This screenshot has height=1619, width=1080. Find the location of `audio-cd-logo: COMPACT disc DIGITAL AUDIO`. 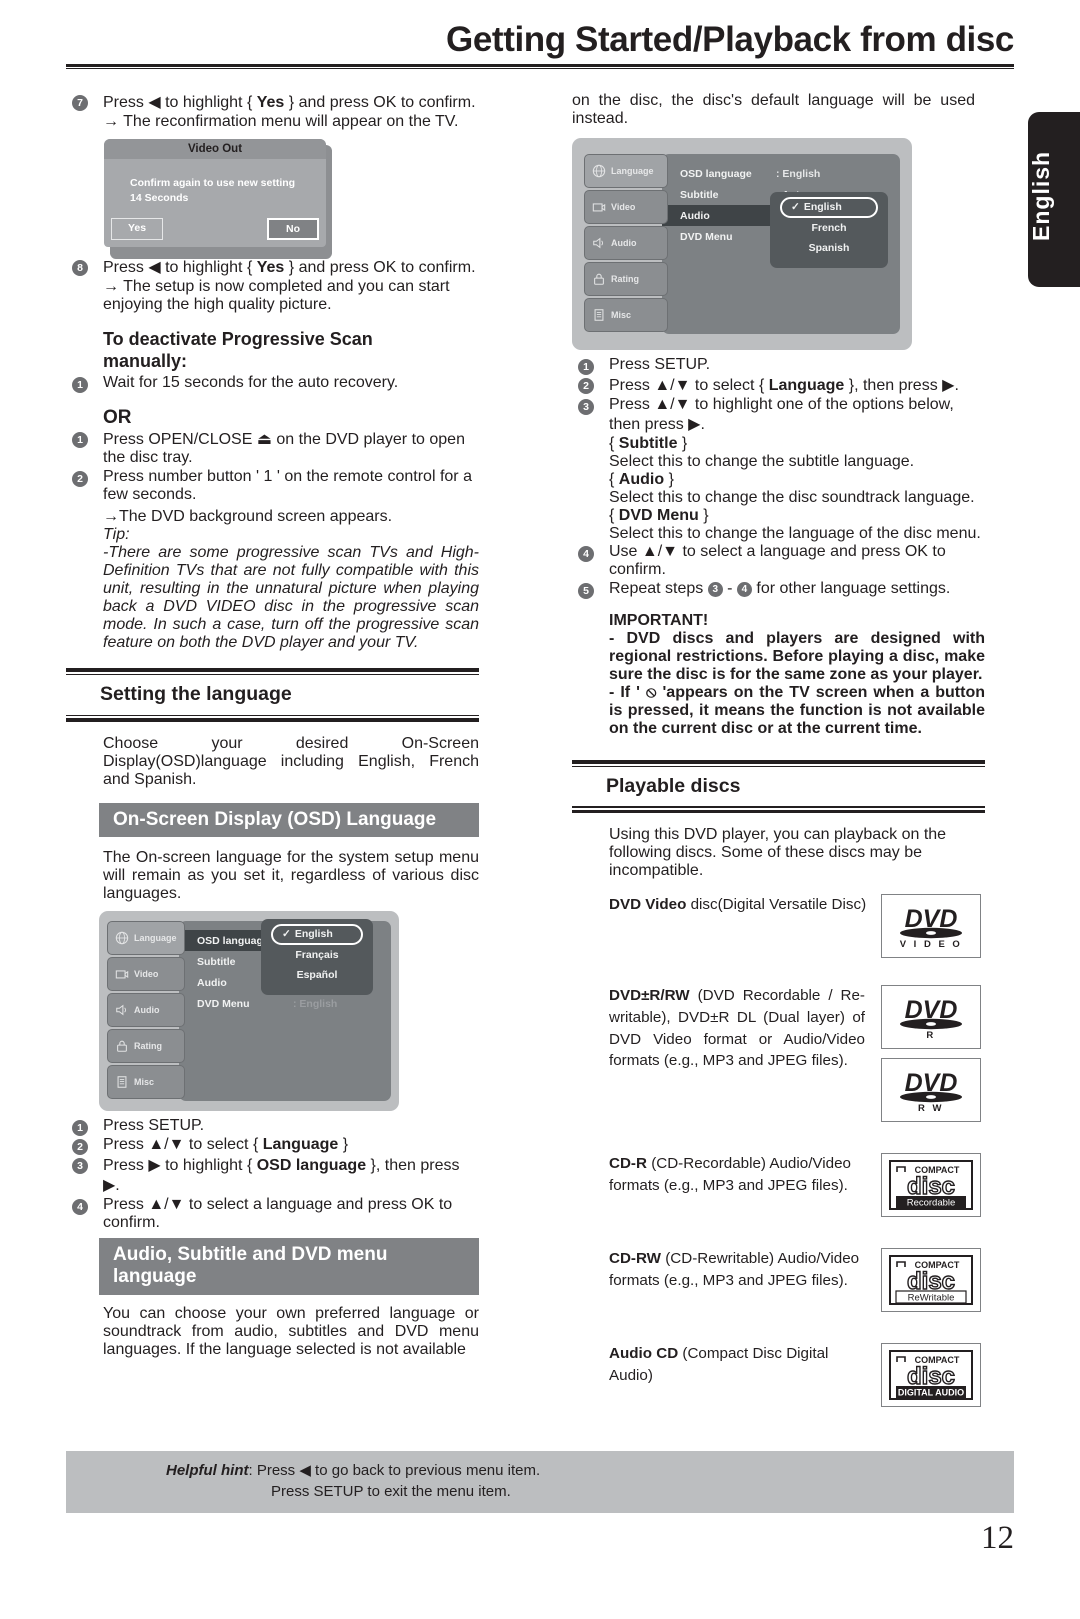

audio-cd-logo: COMPACT disc DIGITAL AUDIO is located at coordinates (931, 1375).